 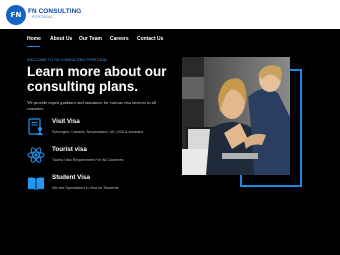 I want to click on company-logo: FN, so click(x=16, y=15).